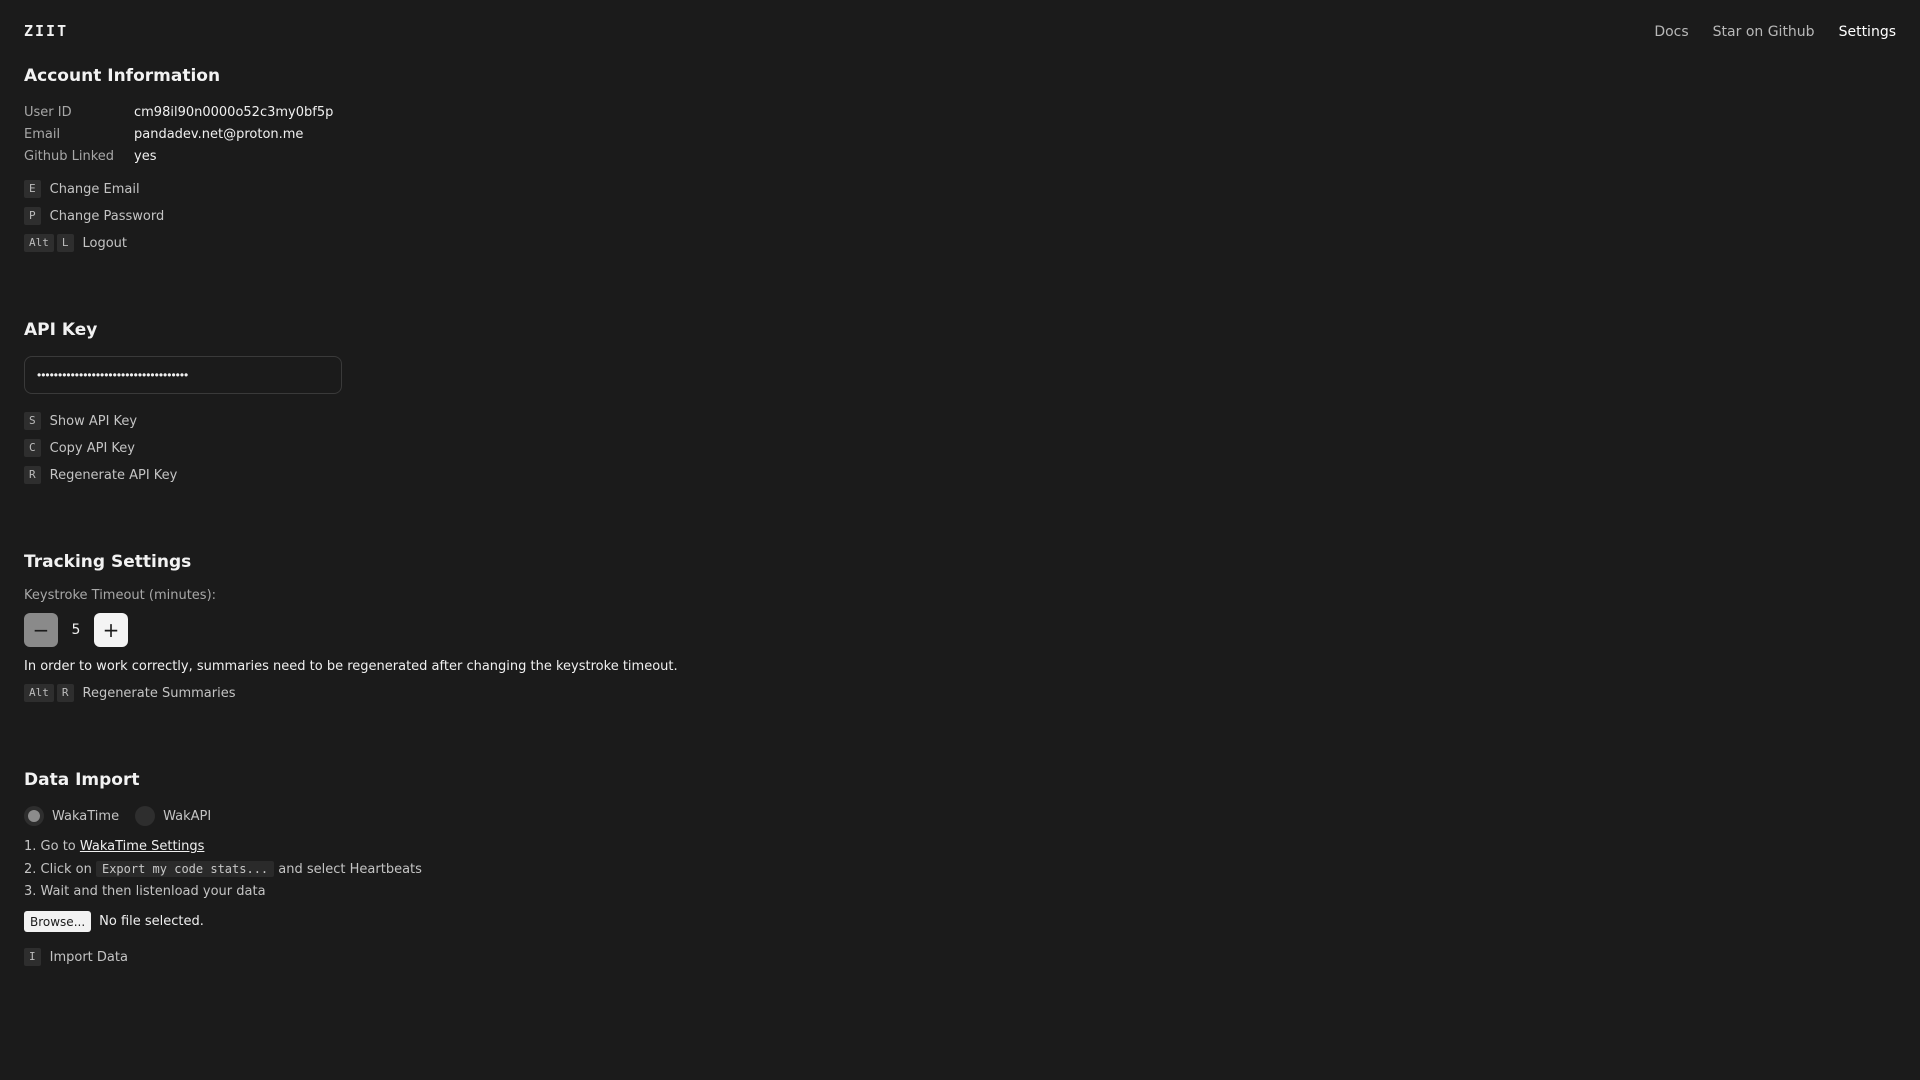 Image resolution: width=1920 pixels, height=1080 pixels. Describe the element at coordinates (86, 816) in the screenshot. I see `radio-label: WakaTime` at that location.